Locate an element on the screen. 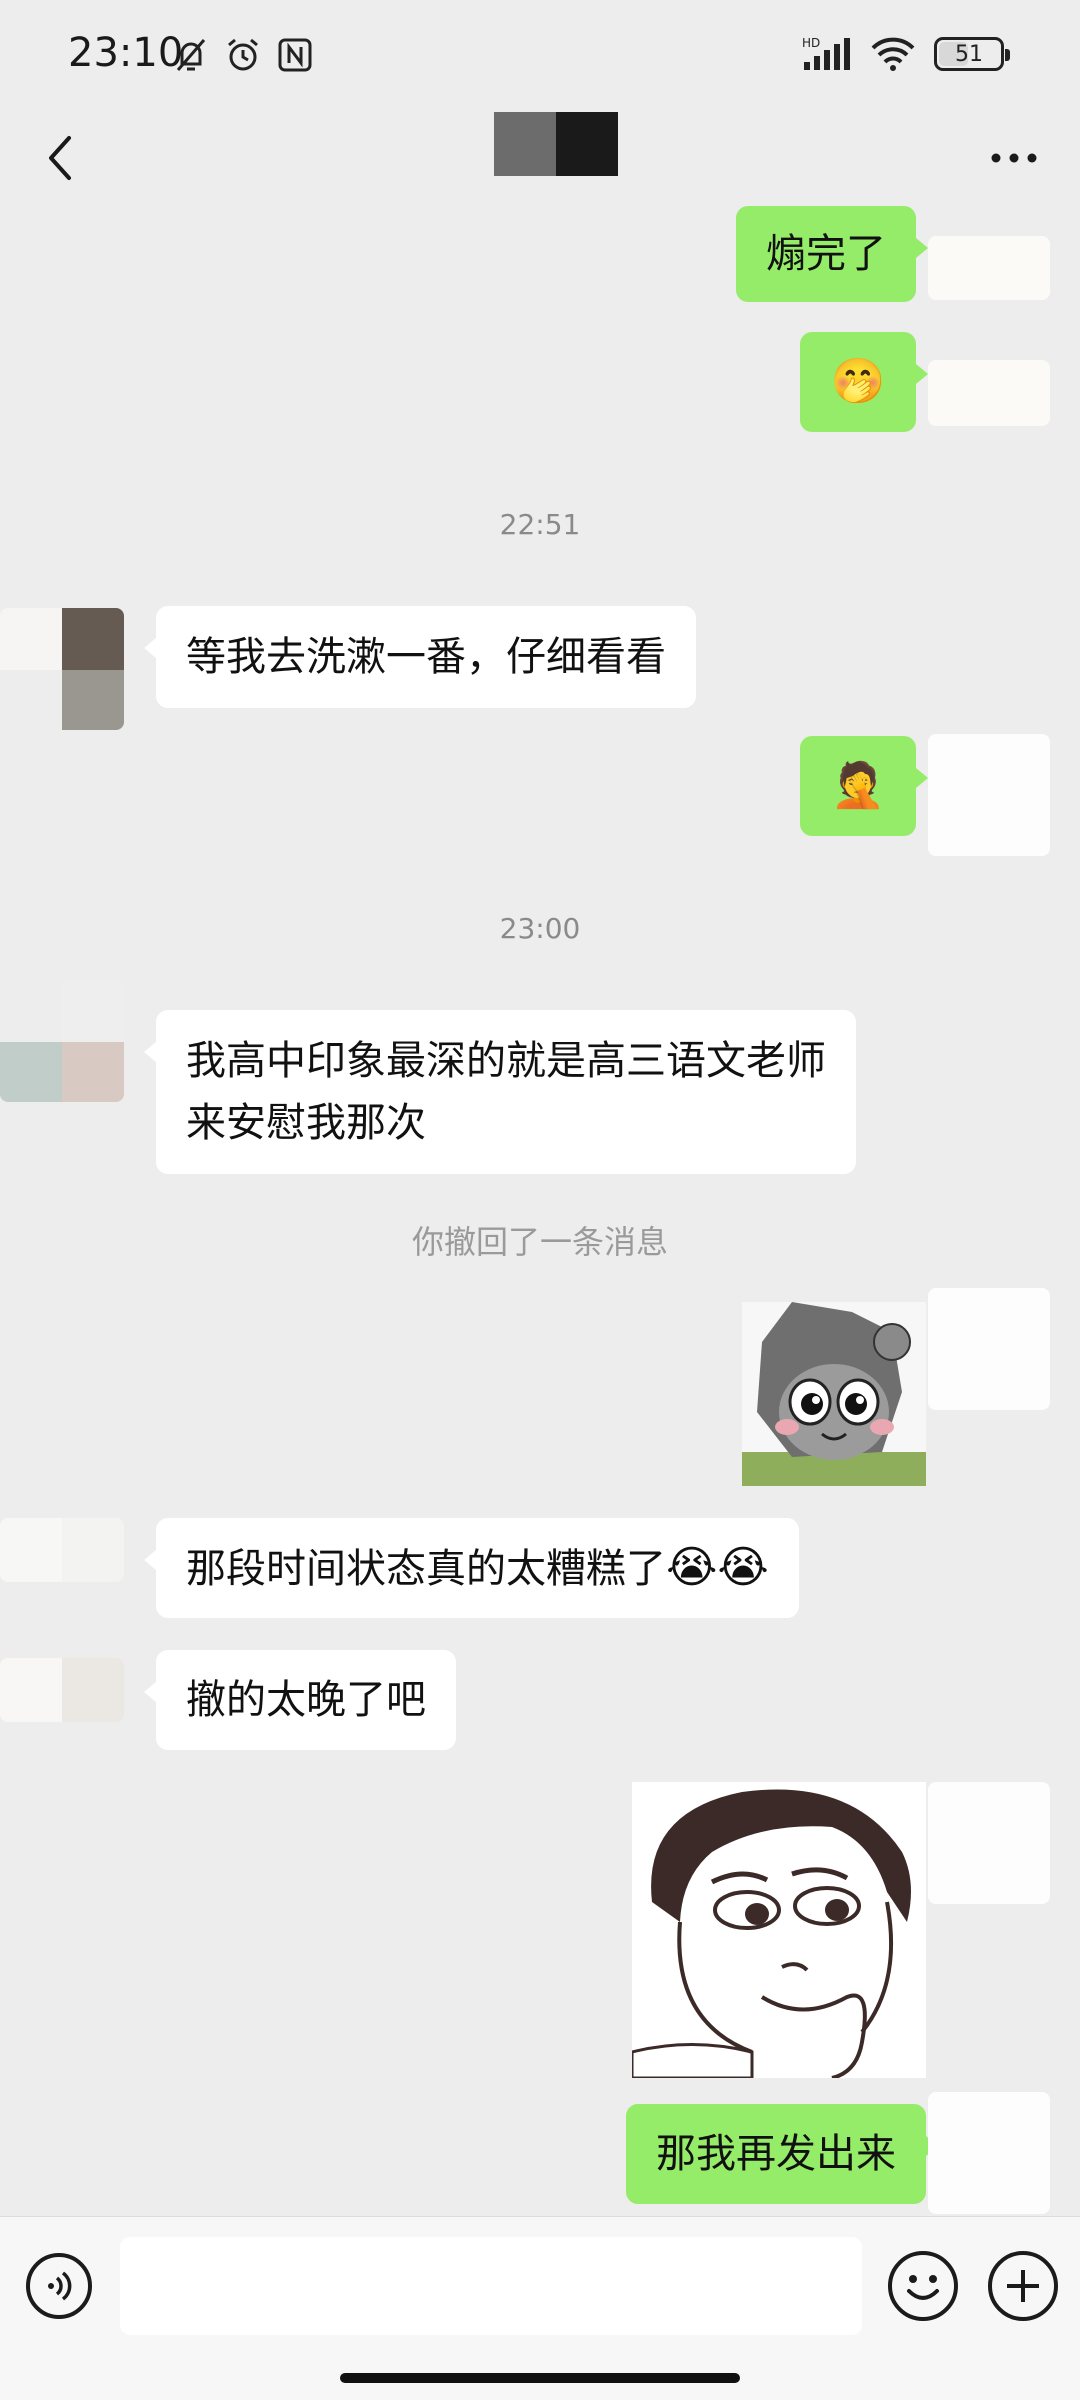  more-button is located at coordinates (1014, 158).